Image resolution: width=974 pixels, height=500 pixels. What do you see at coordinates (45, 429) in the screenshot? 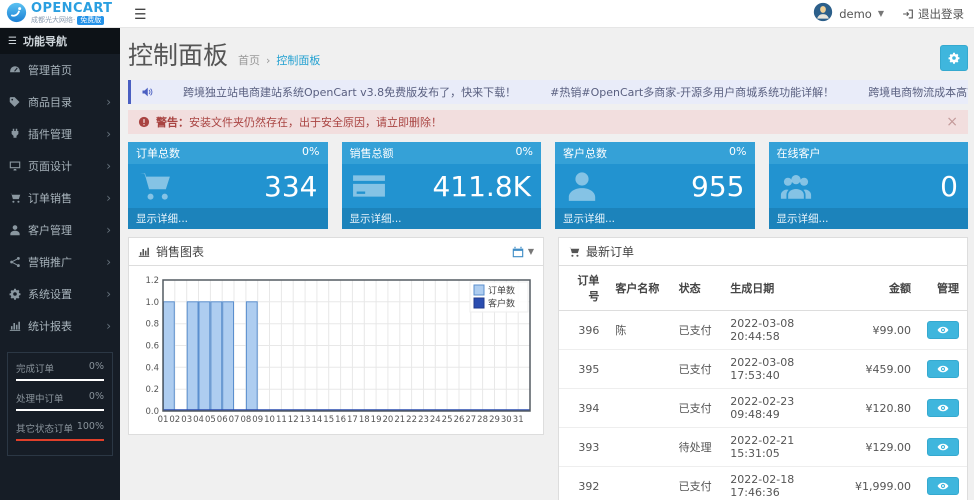
I see `sidebar-stat-label: 其它状态订单` at bounding box center [45, 429].